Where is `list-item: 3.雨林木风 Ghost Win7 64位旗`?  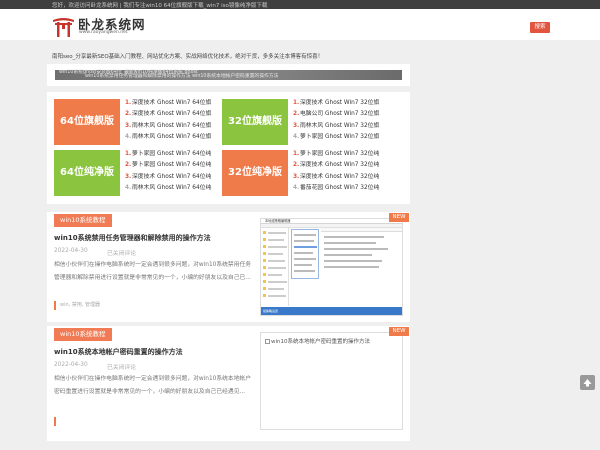 list-item: 3.雨林木风 Ghost Win7 64位旗 is located at coordinates (171, 126).